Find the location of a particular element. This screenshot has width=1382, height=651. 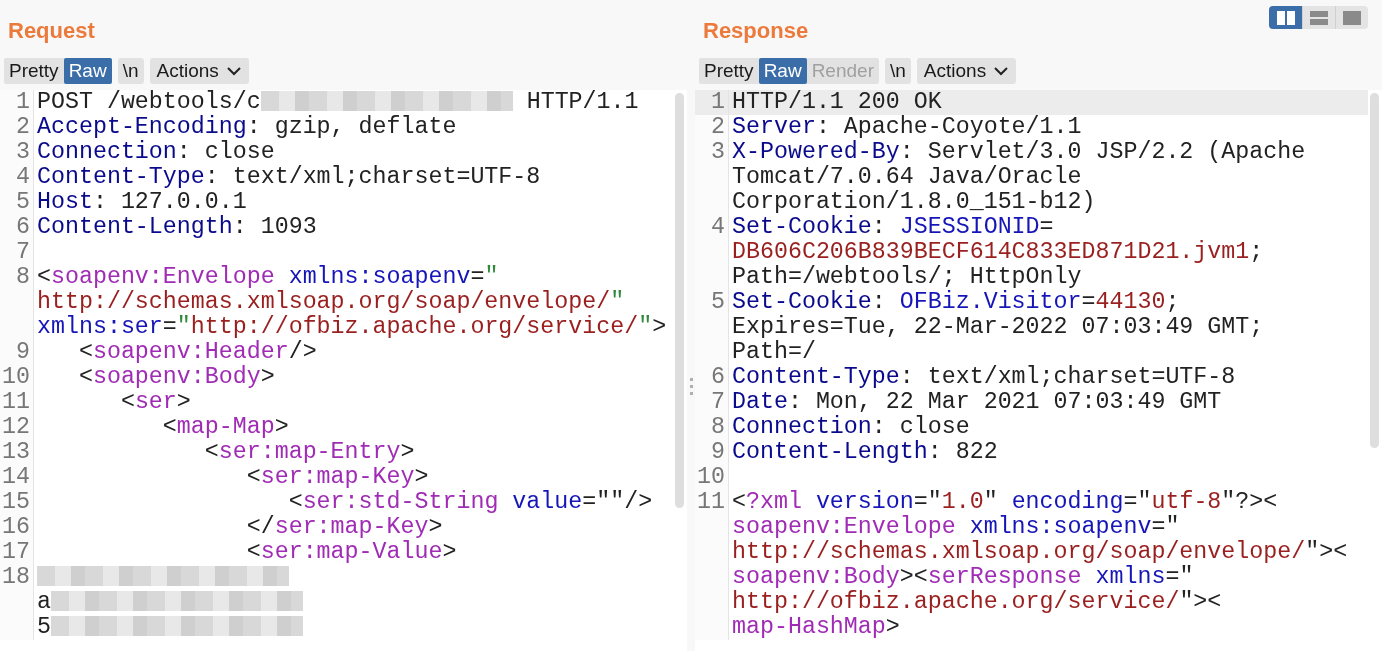

code-line: Content-Length: 1093 is located at coordinates (177, 227).